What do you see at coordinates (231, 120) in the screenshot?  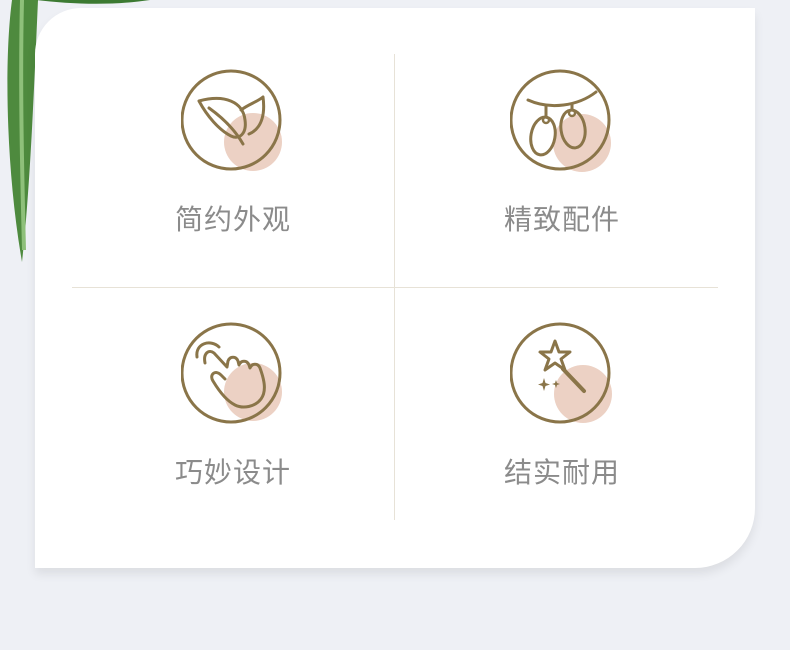 I see `leaf-icon` at bounding box center [231, 120].